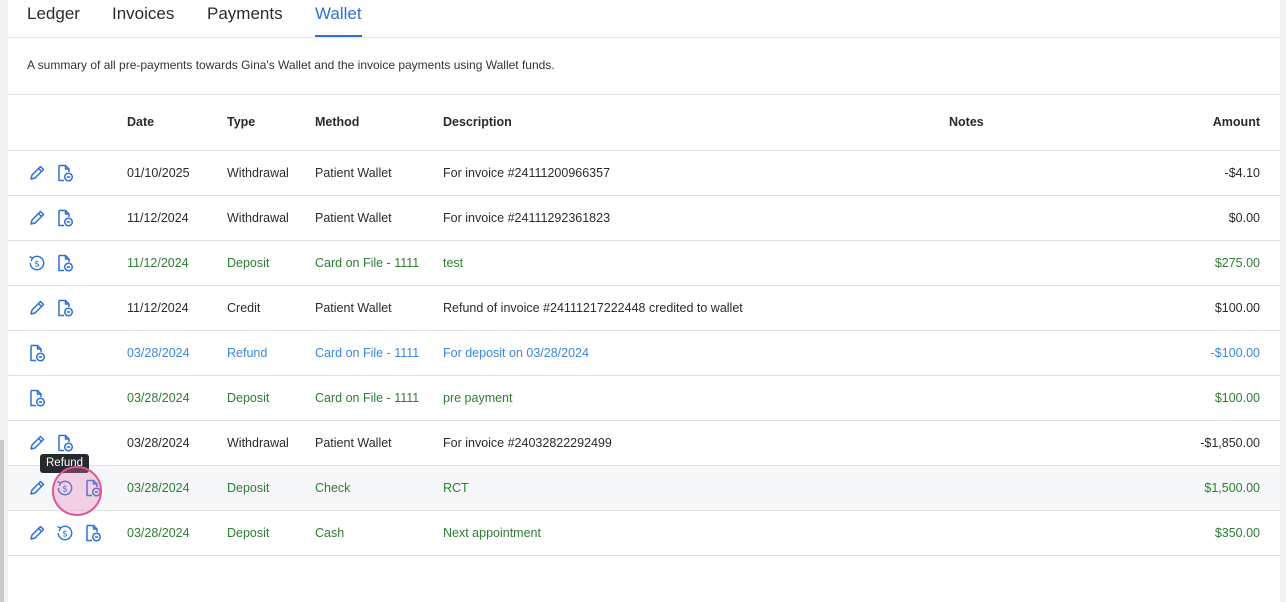 This screenshot has height=602, width=1286. I want to click on column-header-method: Method, so click(337, 122).